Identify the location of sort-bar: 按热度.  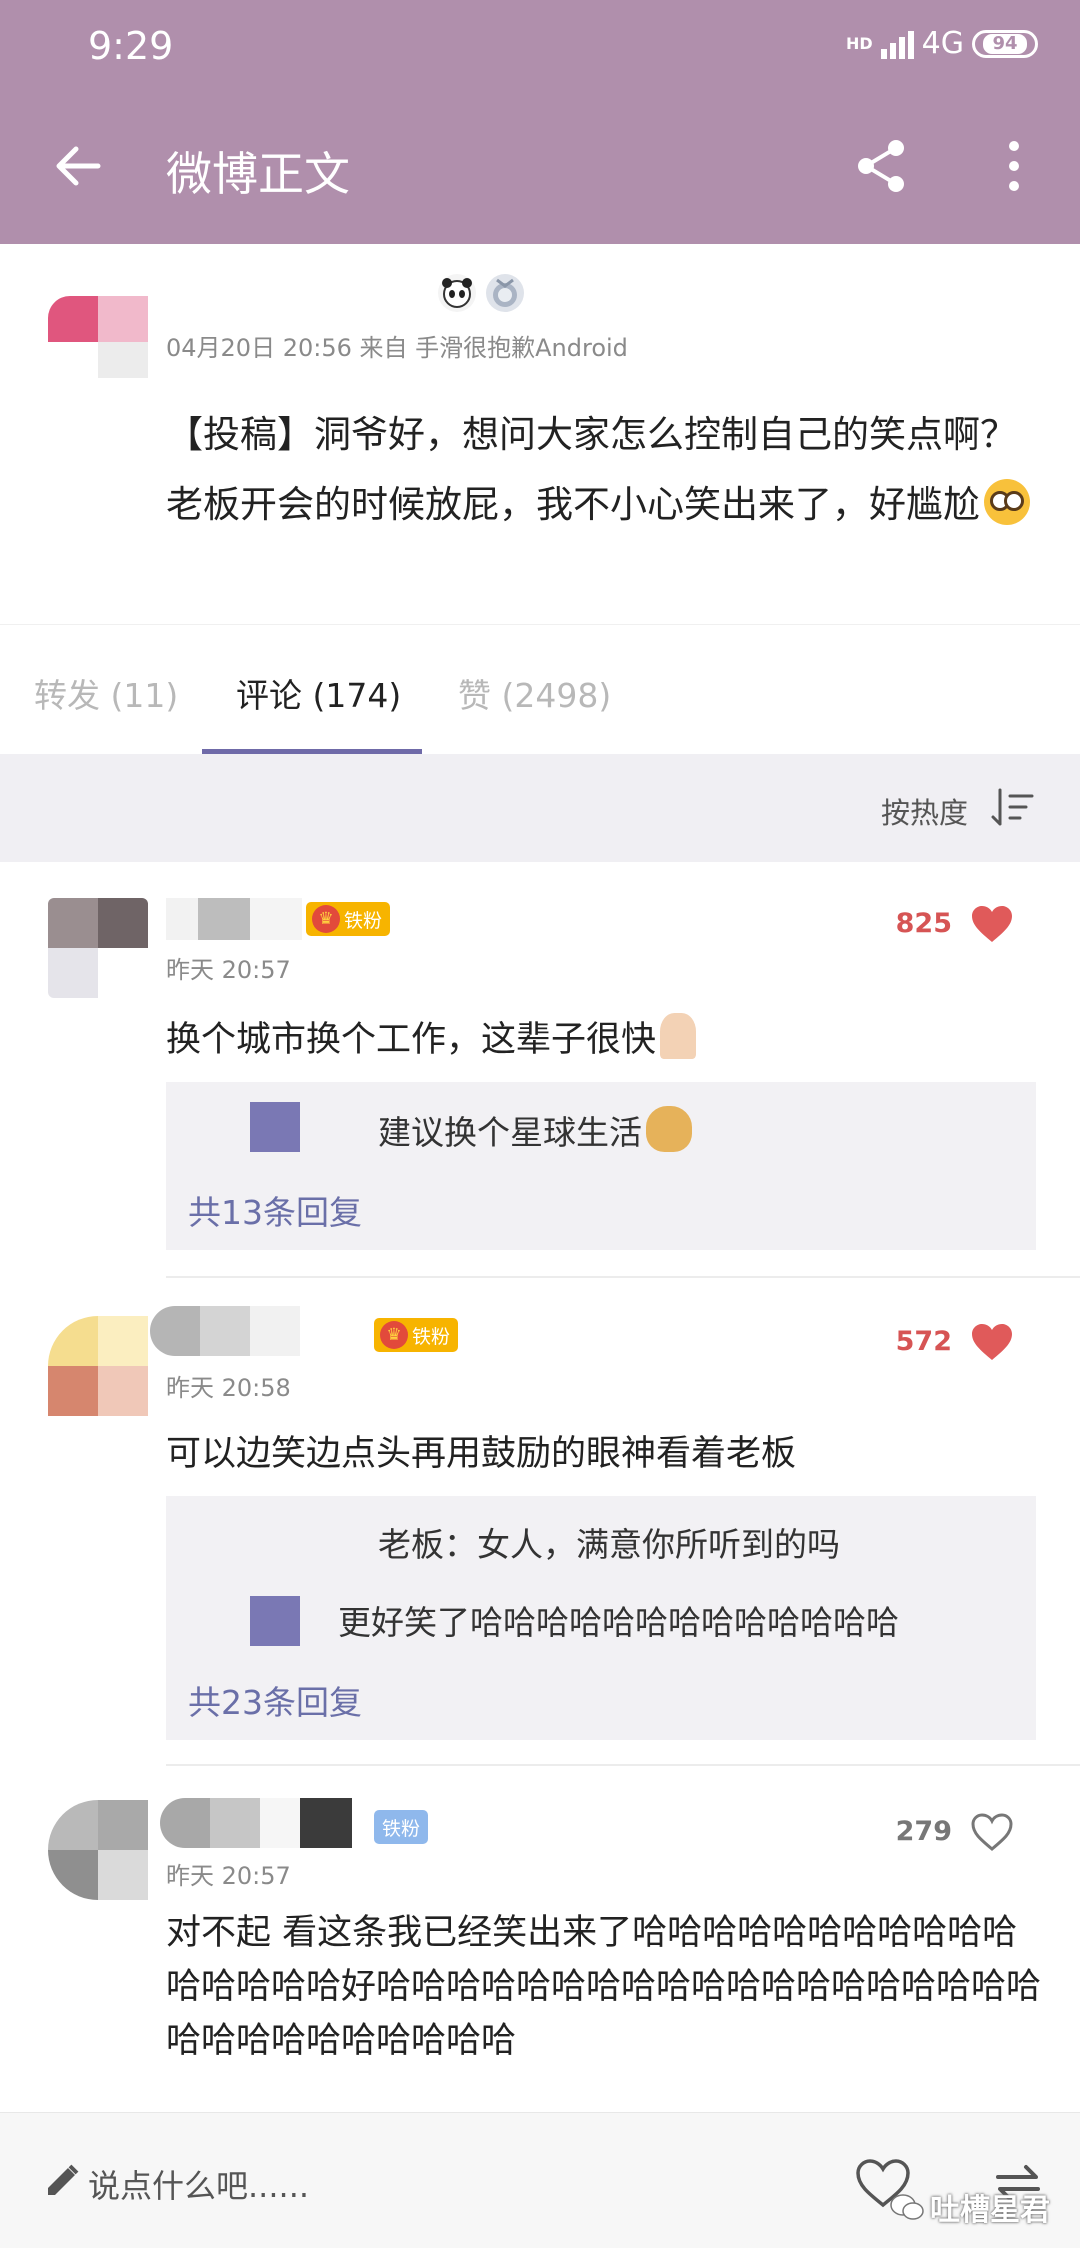
(540, 808).